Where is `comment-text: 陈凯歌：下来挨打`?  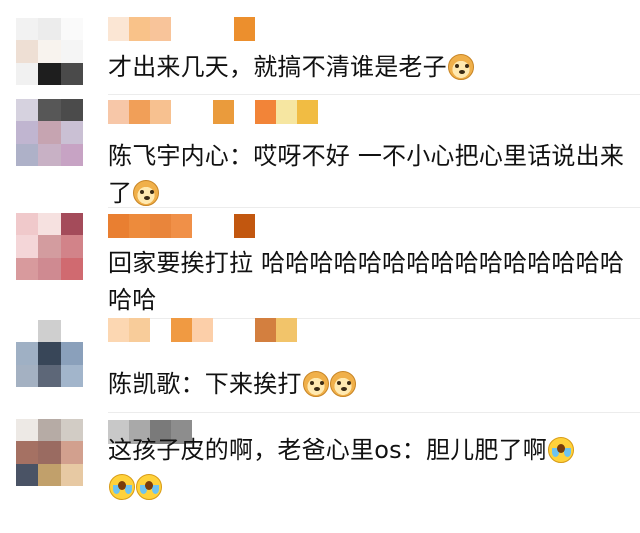
comment-text: 陈凯歌：下来挨打 is located at coordinates (367, 384).